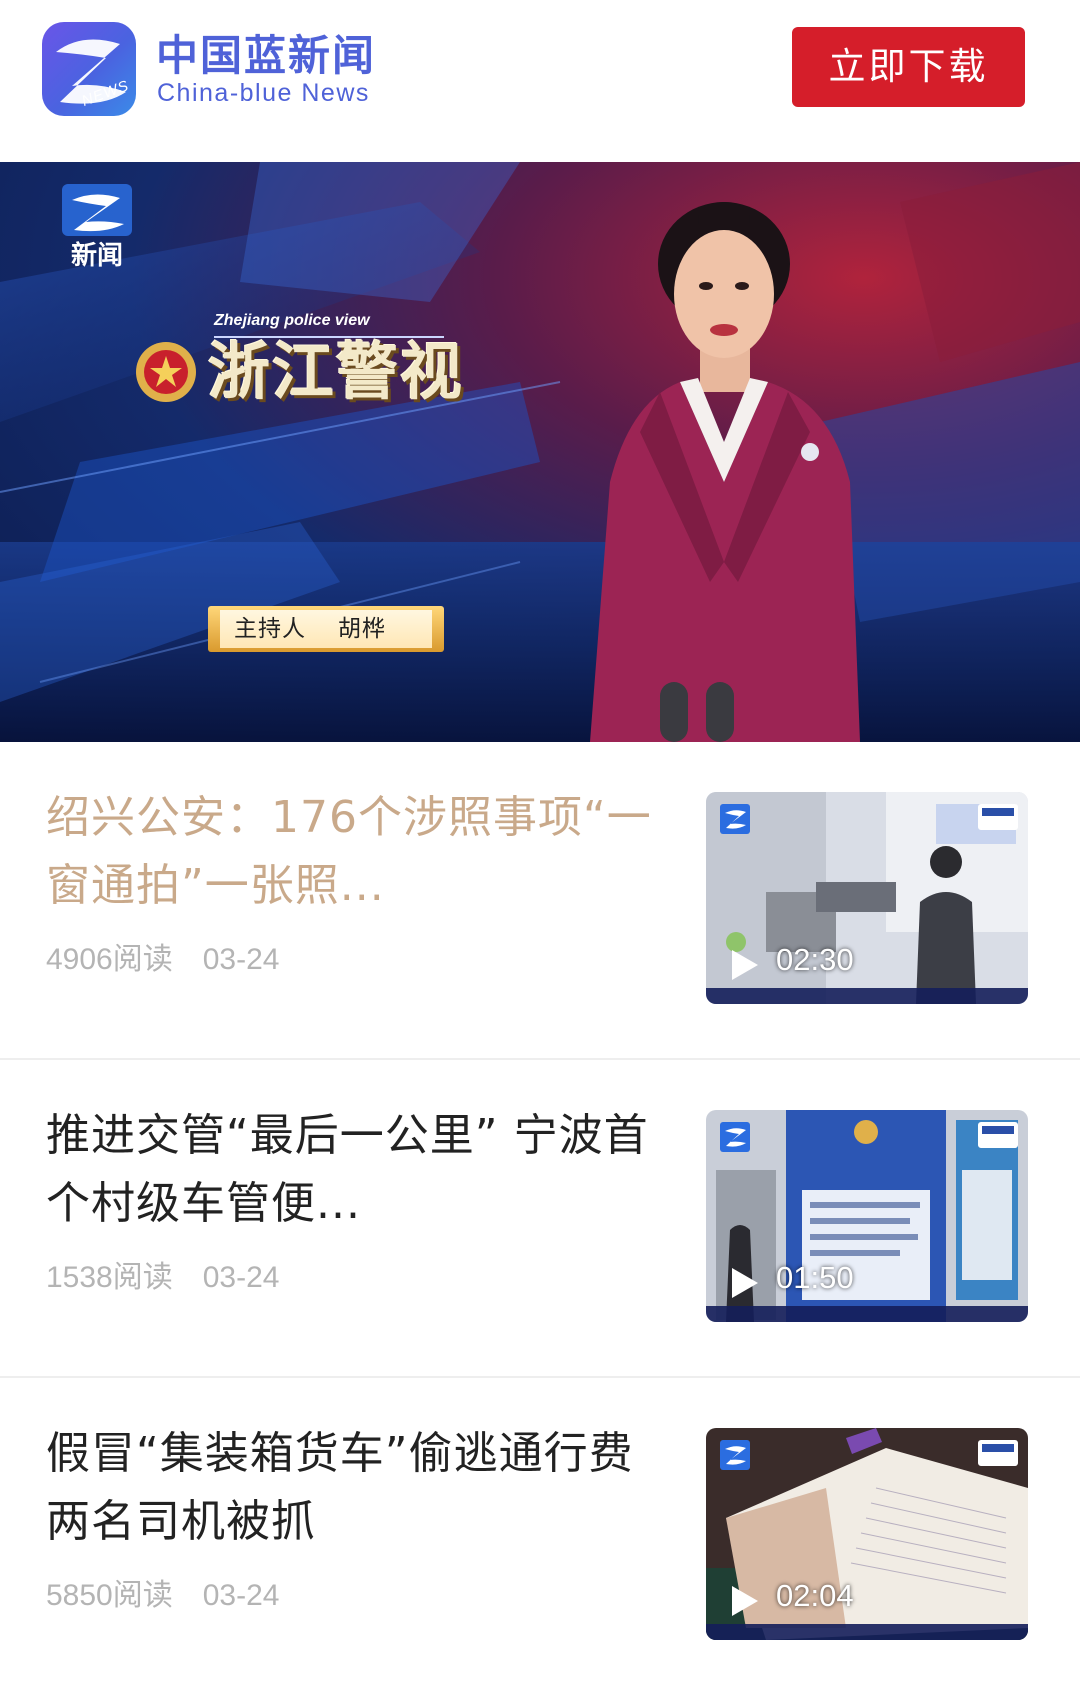  I want to click on article-meta: 5850阅读 03-24, so click(162, 1592).